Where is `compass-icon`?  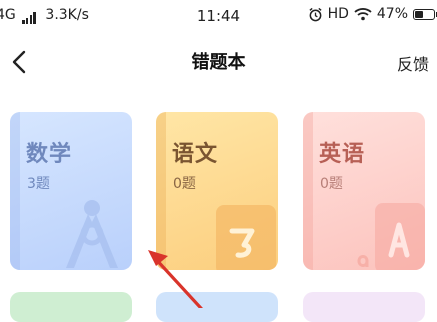
compass-icon is located at coordinates (92, 234).